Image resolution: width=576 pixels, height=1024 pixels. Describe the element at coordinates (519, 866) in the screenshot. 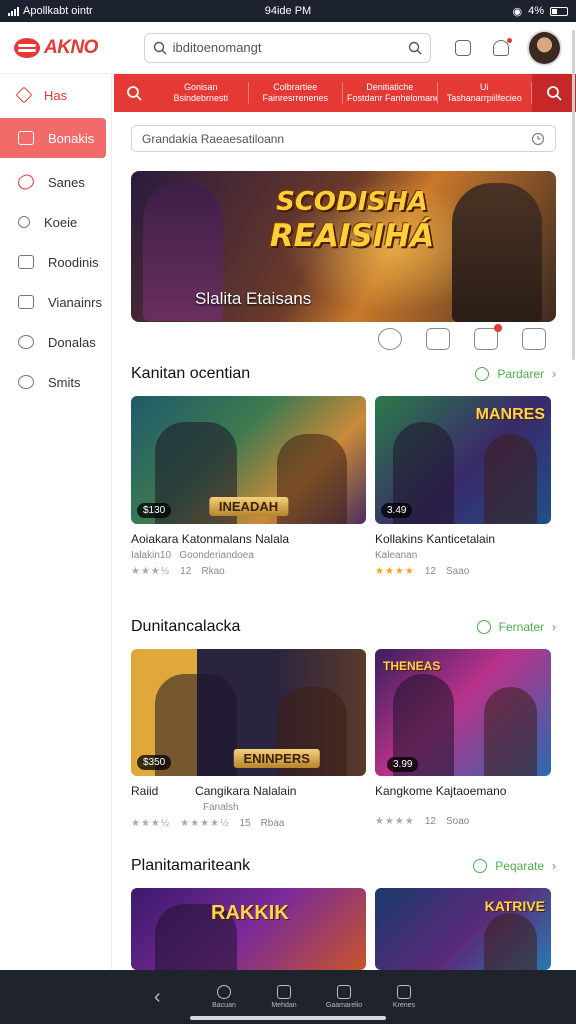

I see `section-more-label: Peqarate` at that location.